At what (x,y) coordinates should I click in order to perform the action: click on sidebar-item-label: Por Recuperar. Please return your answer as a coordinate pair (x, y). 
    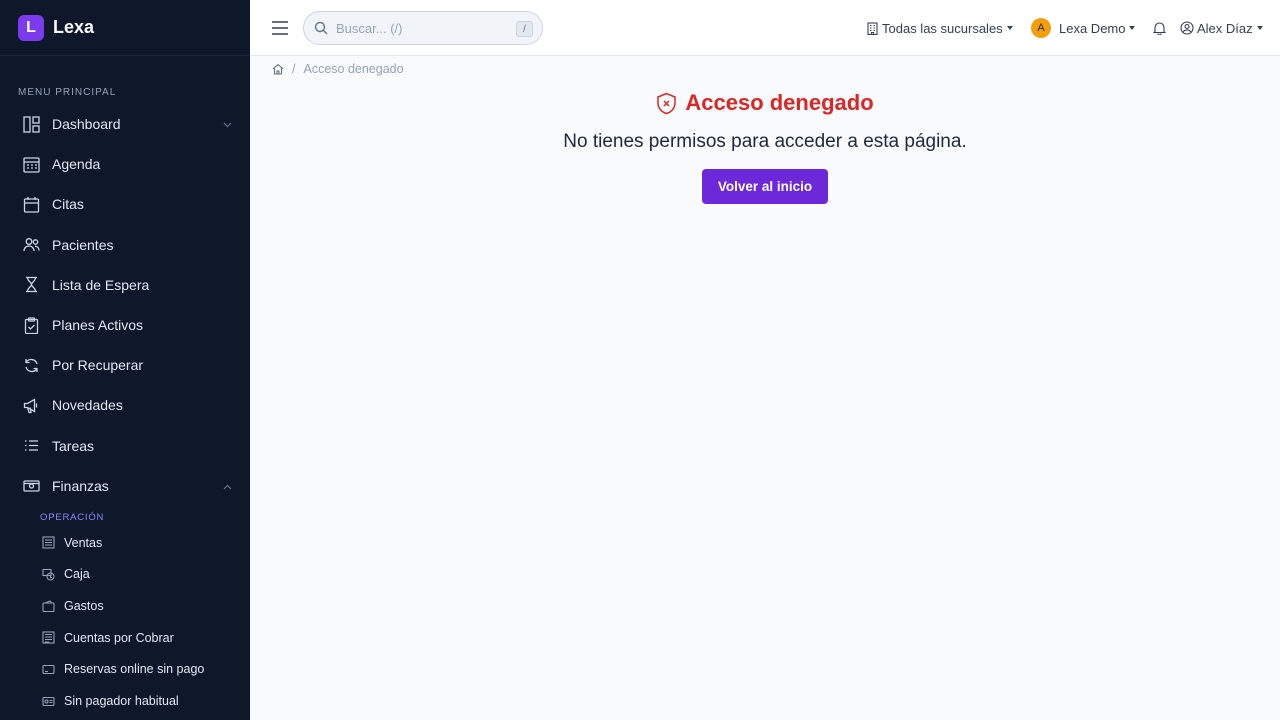
    Looking at the image, I should click on (98, 365).